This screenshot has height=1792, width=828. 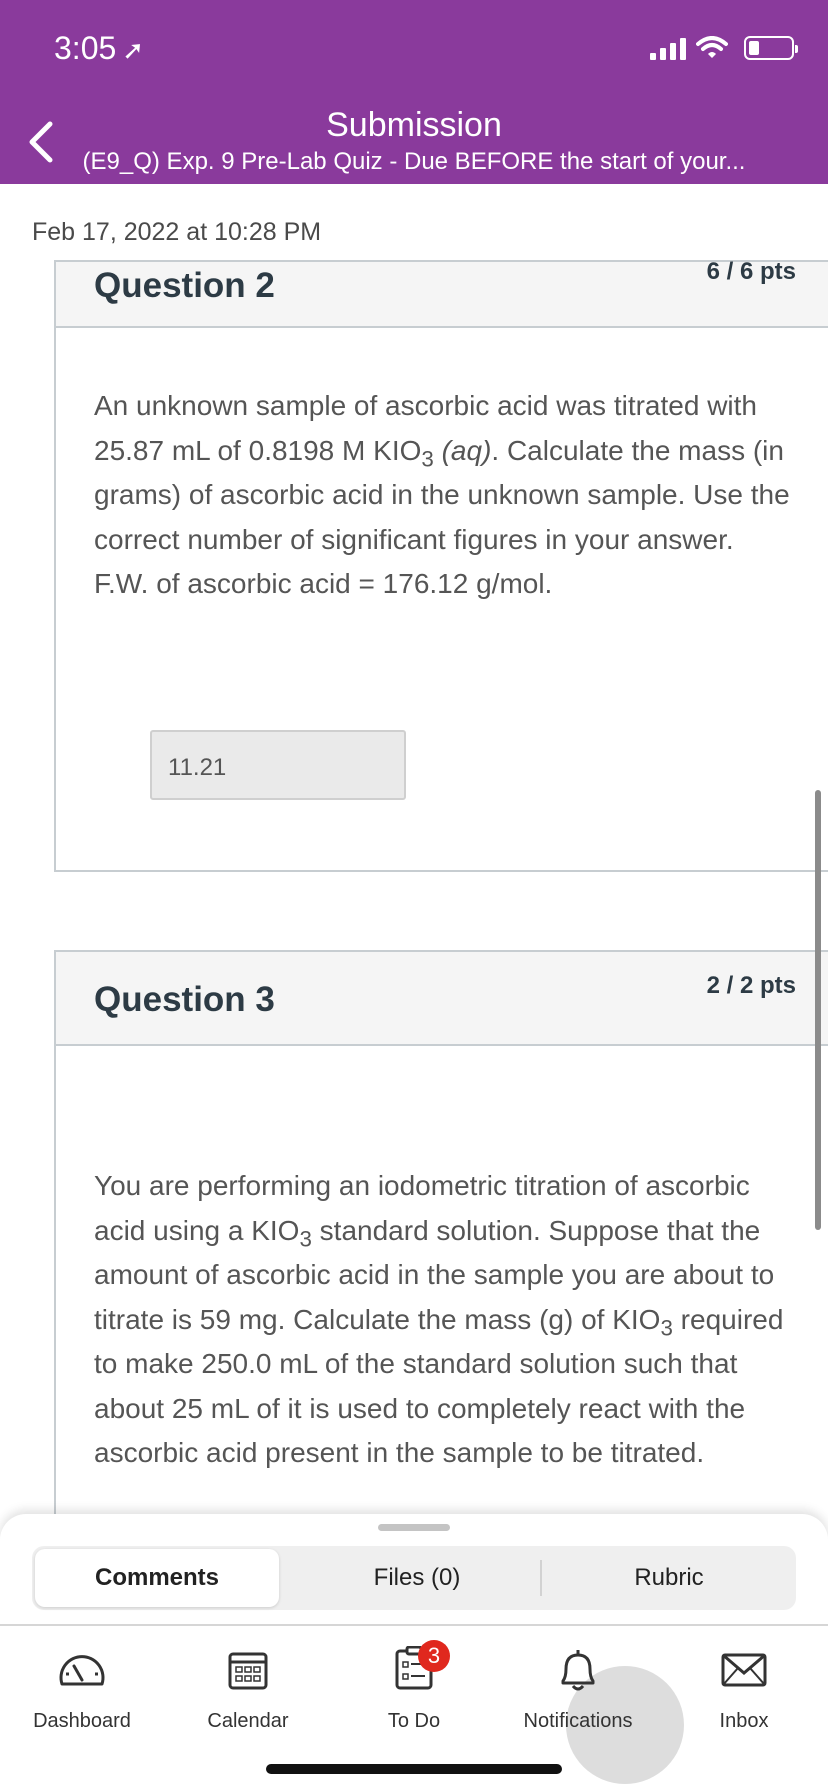 What do you see at coordinates (248, 1671) in the screenshot?
I see `calendar-icon` at bounding box center [248, 1671].